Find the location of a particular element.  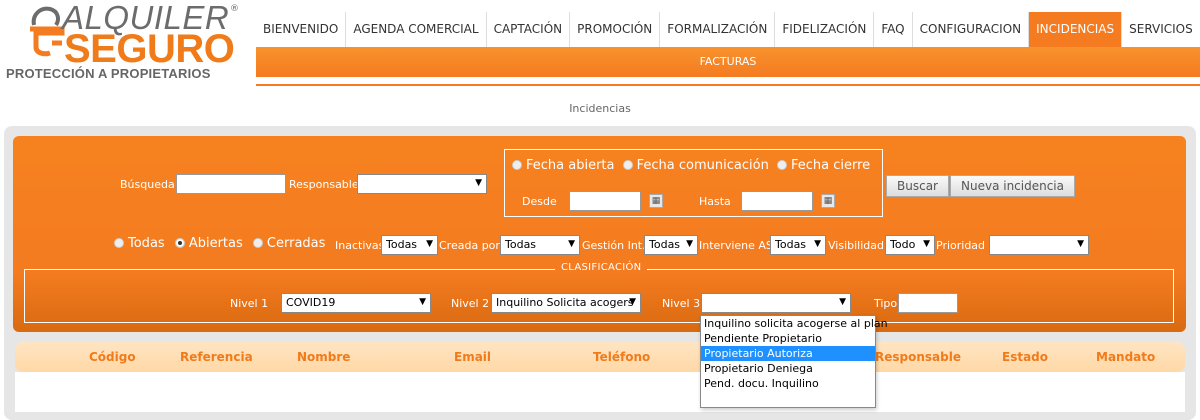

radio-fecha-cierre: Fecha cierre is located at coordinates (823, 165).